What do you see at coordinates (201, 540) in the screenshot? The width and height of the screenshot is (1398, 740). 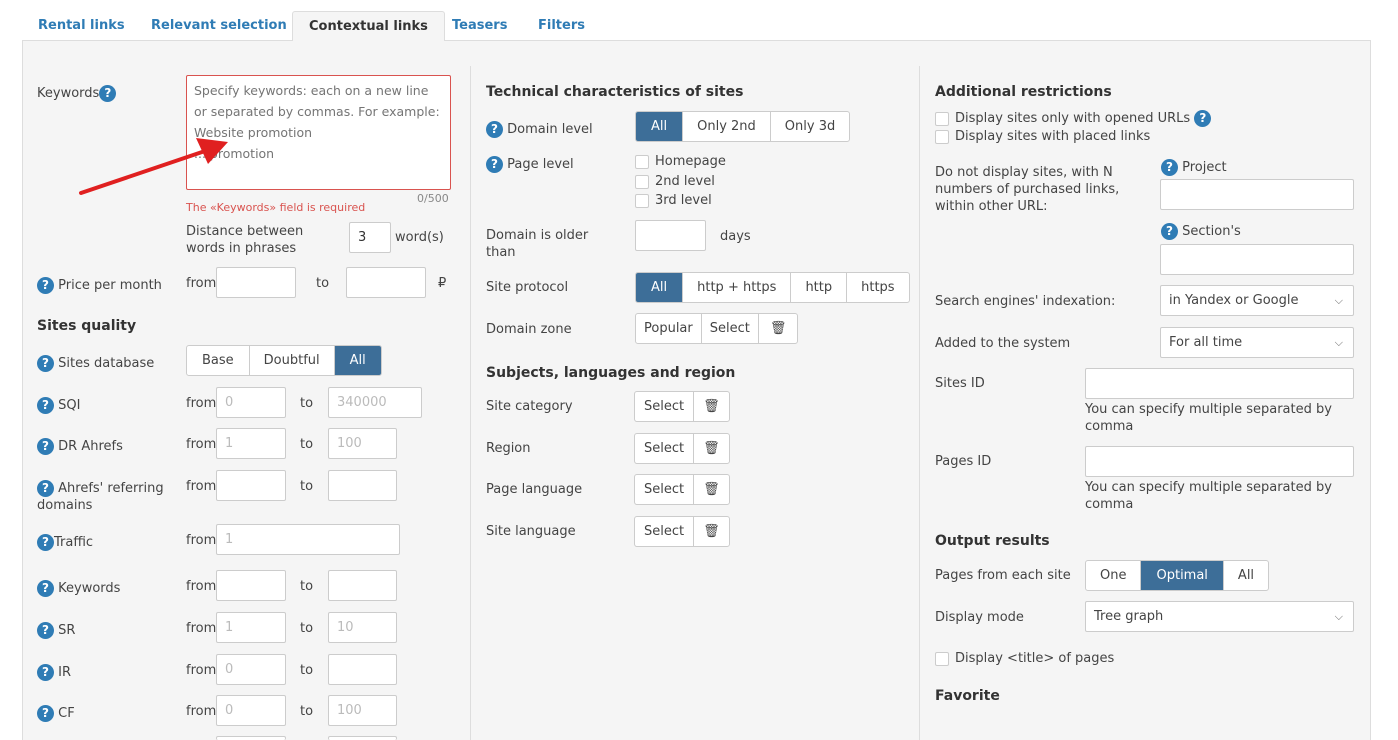 I see `traffic-from-label: from` at bounding box center [201, 540].